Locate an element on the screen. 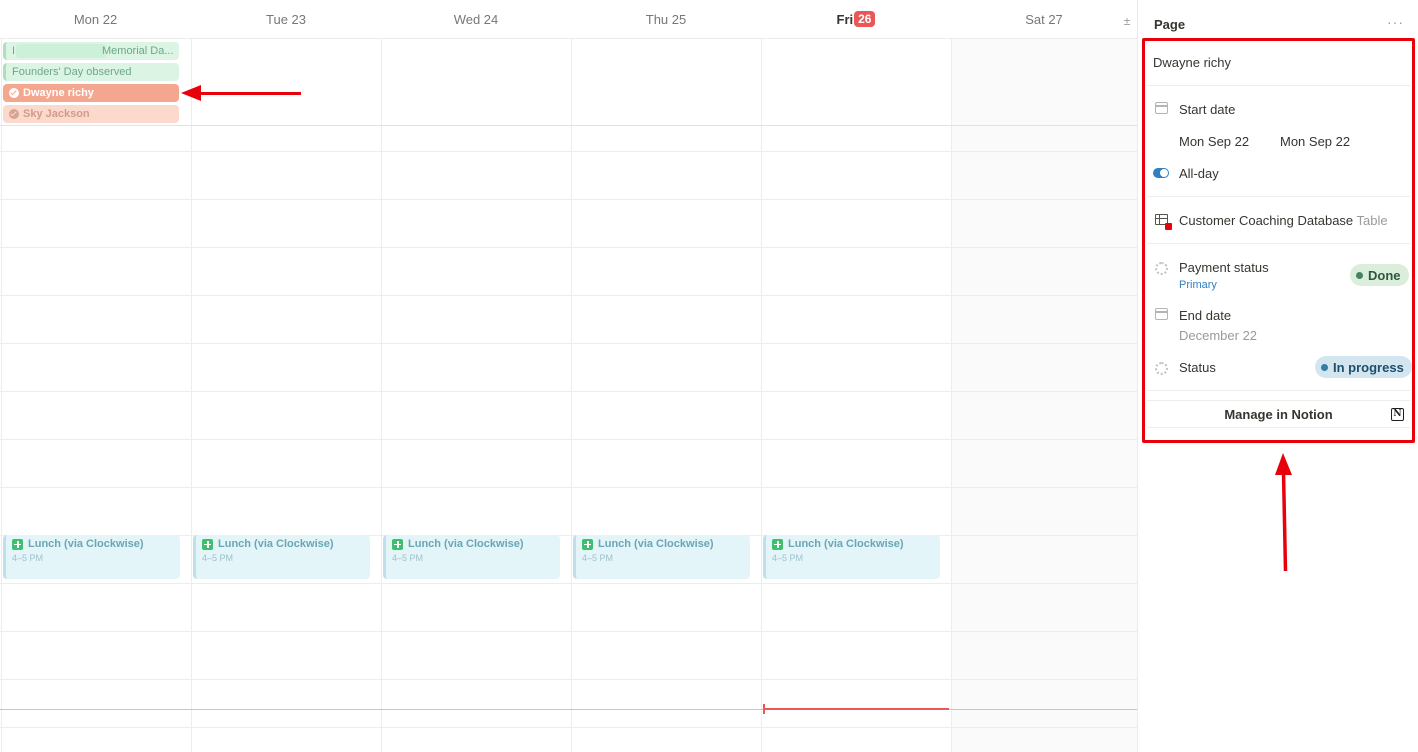  database-link: Customer Coaching Database Table is located at coordinates (1283, 220).